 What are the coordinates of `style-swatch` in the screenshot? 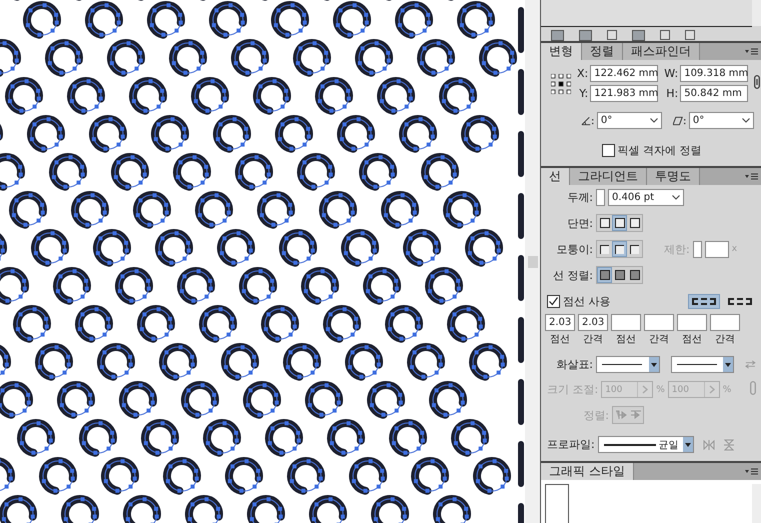 It's located at (557, 503).